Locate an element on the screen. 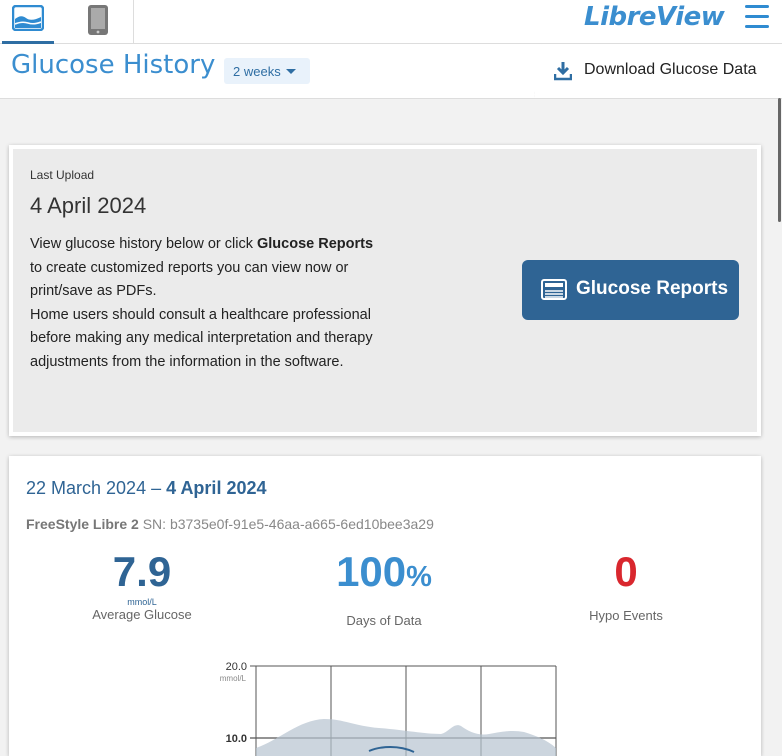  download-glucose-data-button: Download Glucose Data is located at coordinates (656, 71).